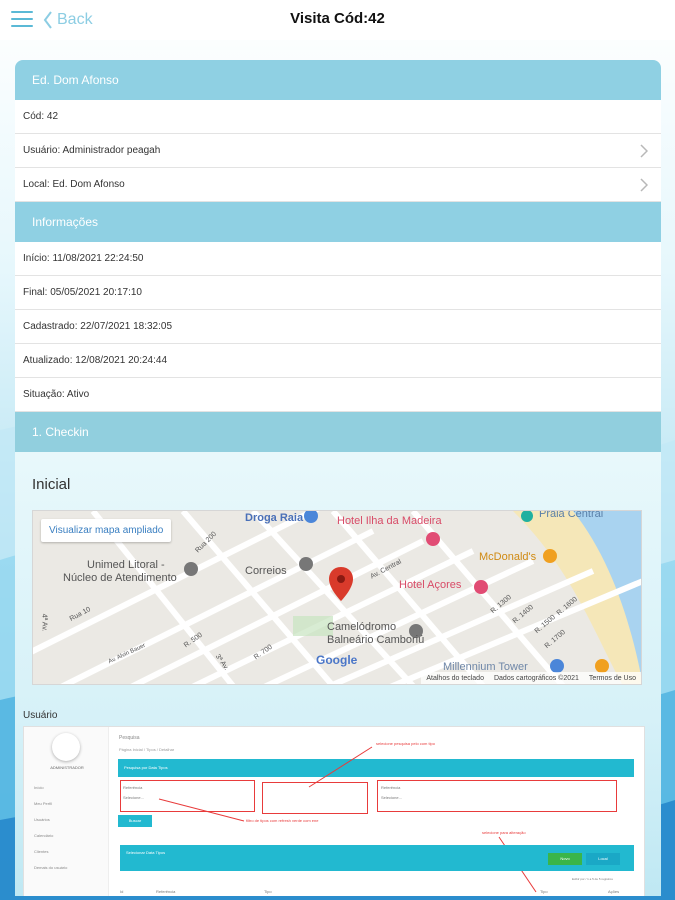 The image size is (675, 900). I want to click on map-label-hotel-2: Hotel Açores, so click(430, 585).